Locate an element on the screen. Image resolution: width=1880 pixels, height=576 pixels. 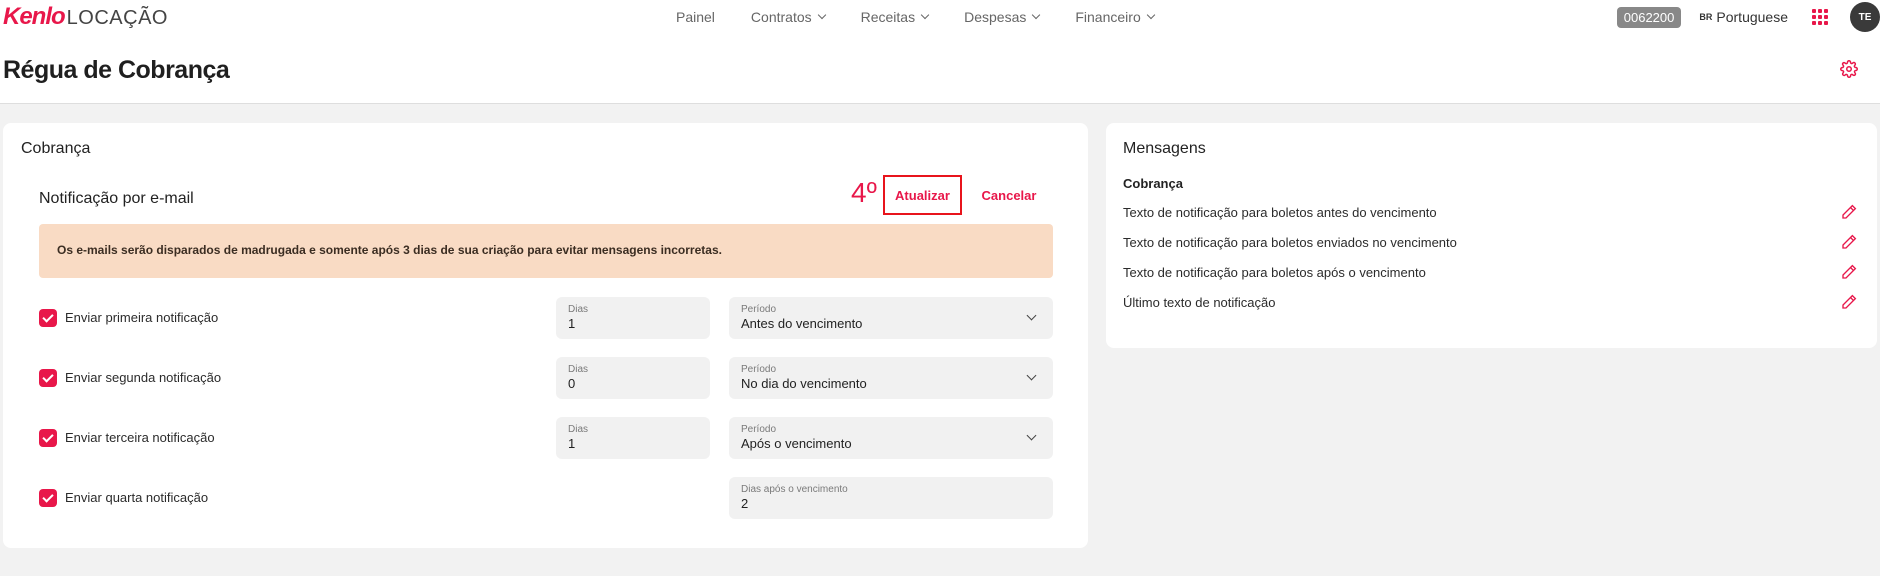
nav-item-label: Financeiro is located at coordinates (1108, 17).